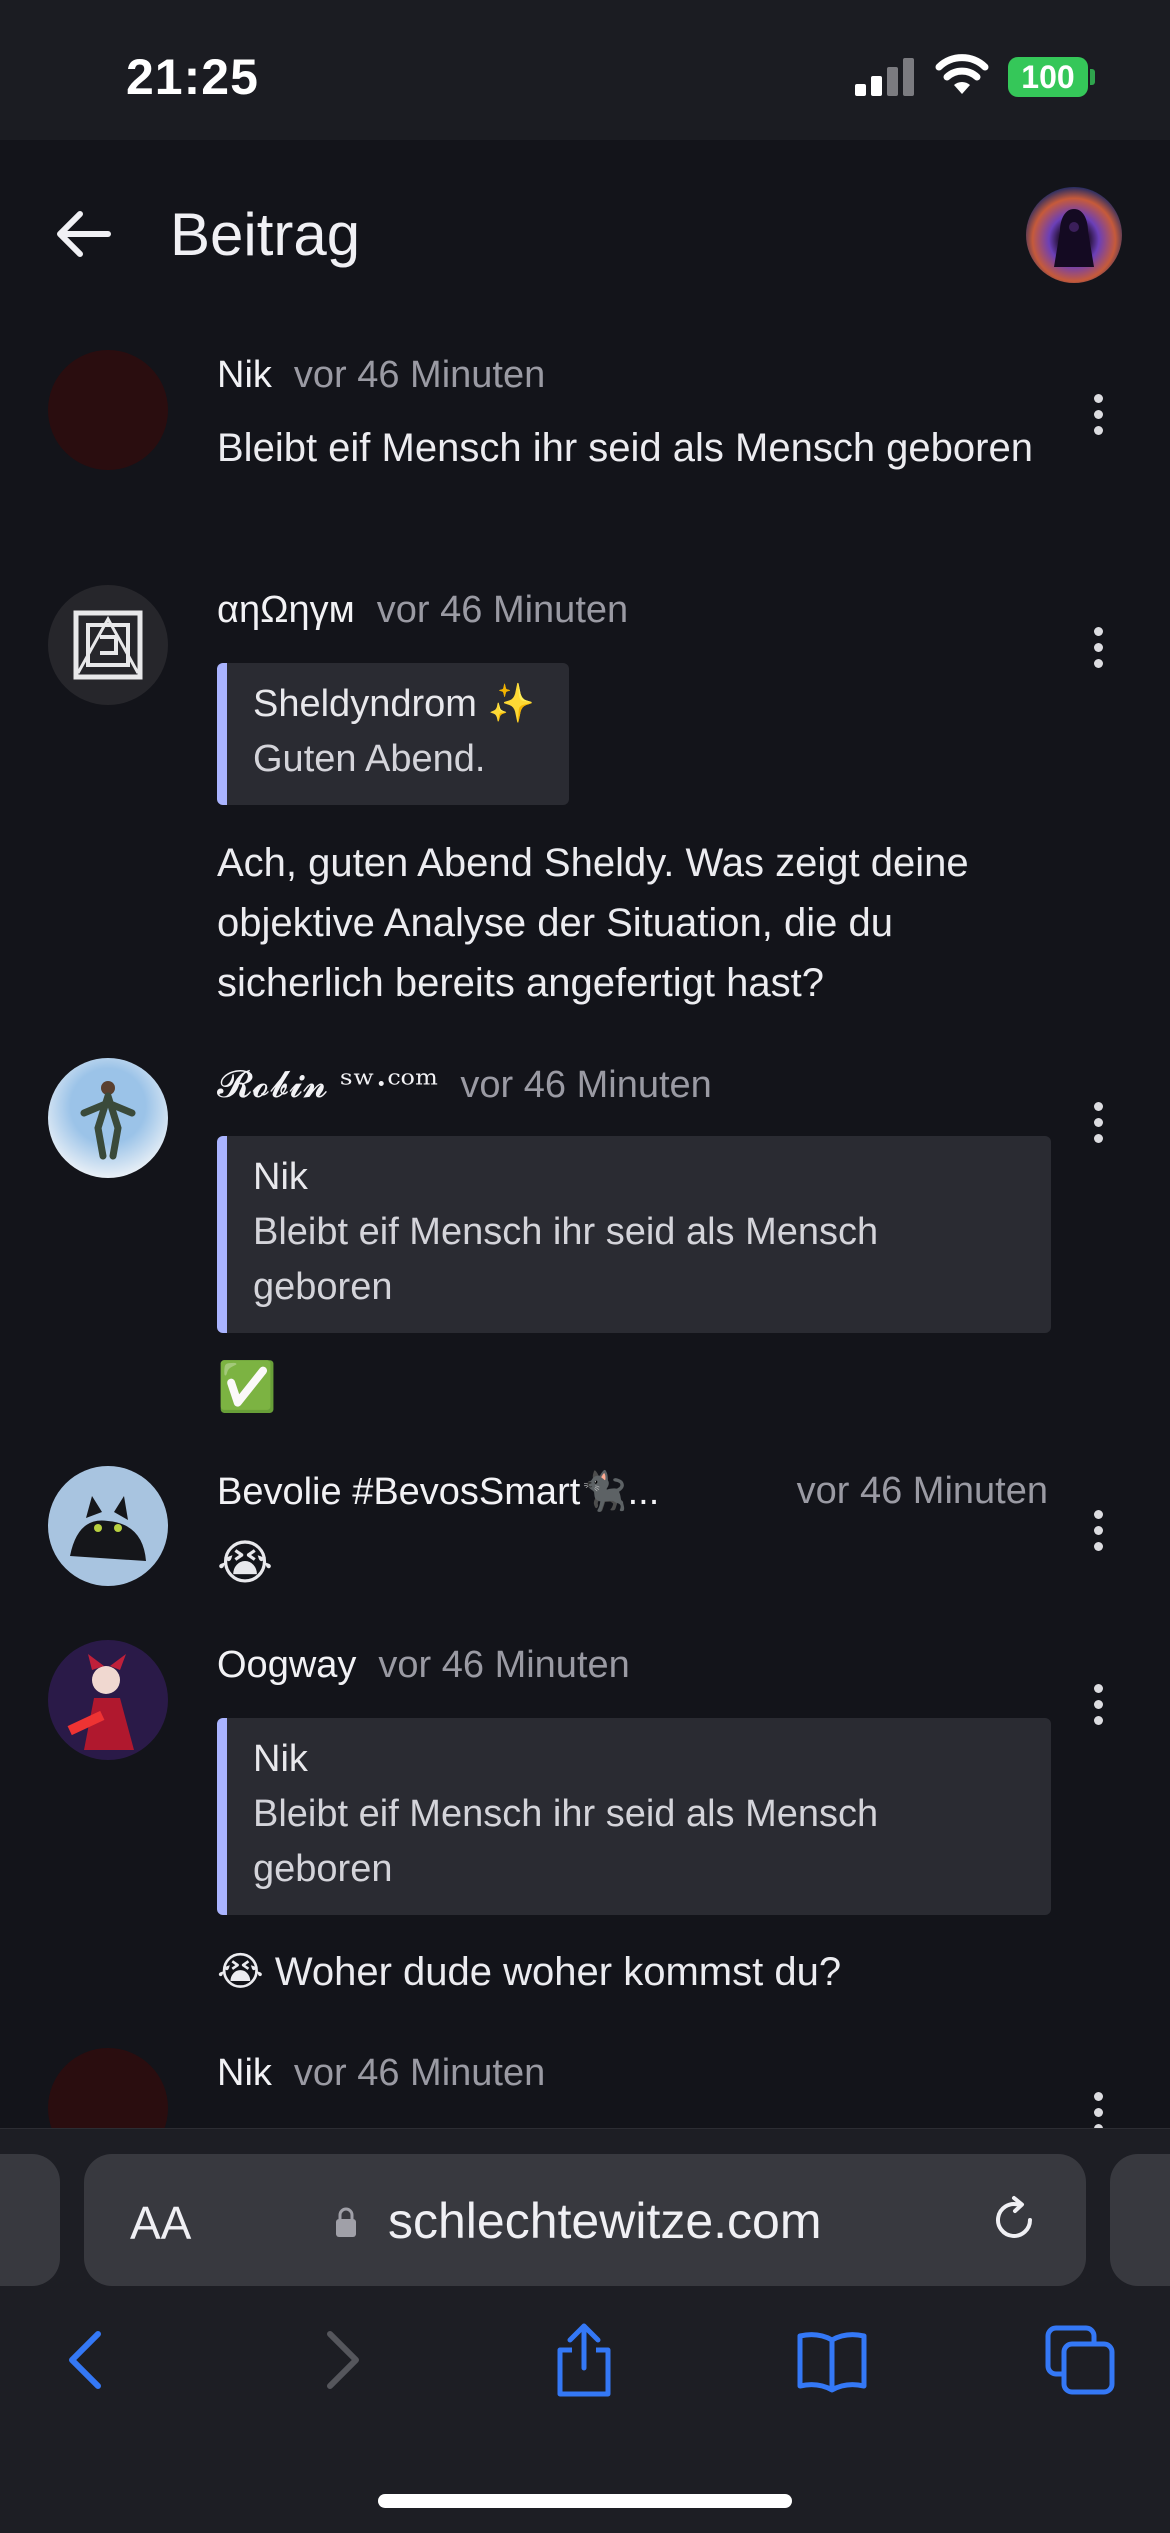 The width and height of the screenshot is (1170, 2533). What do you see at coordinates (1048, 77) in the screenshot?
I see `battery-icon: 100` at bounding box center [1048, 77].